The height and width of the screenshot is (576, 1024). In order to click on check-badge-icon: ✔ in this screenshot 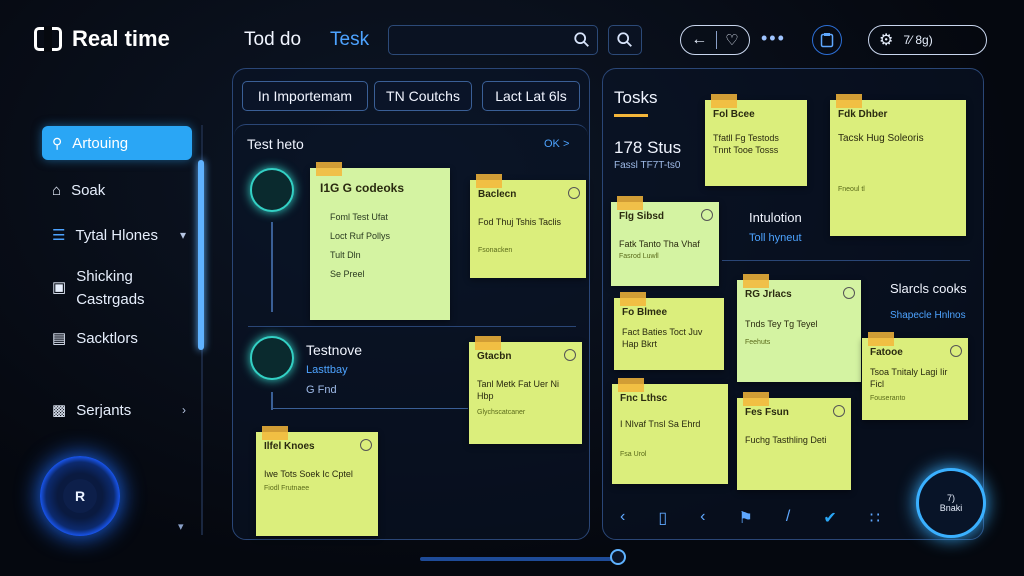, I will do `click(829, 518)`.